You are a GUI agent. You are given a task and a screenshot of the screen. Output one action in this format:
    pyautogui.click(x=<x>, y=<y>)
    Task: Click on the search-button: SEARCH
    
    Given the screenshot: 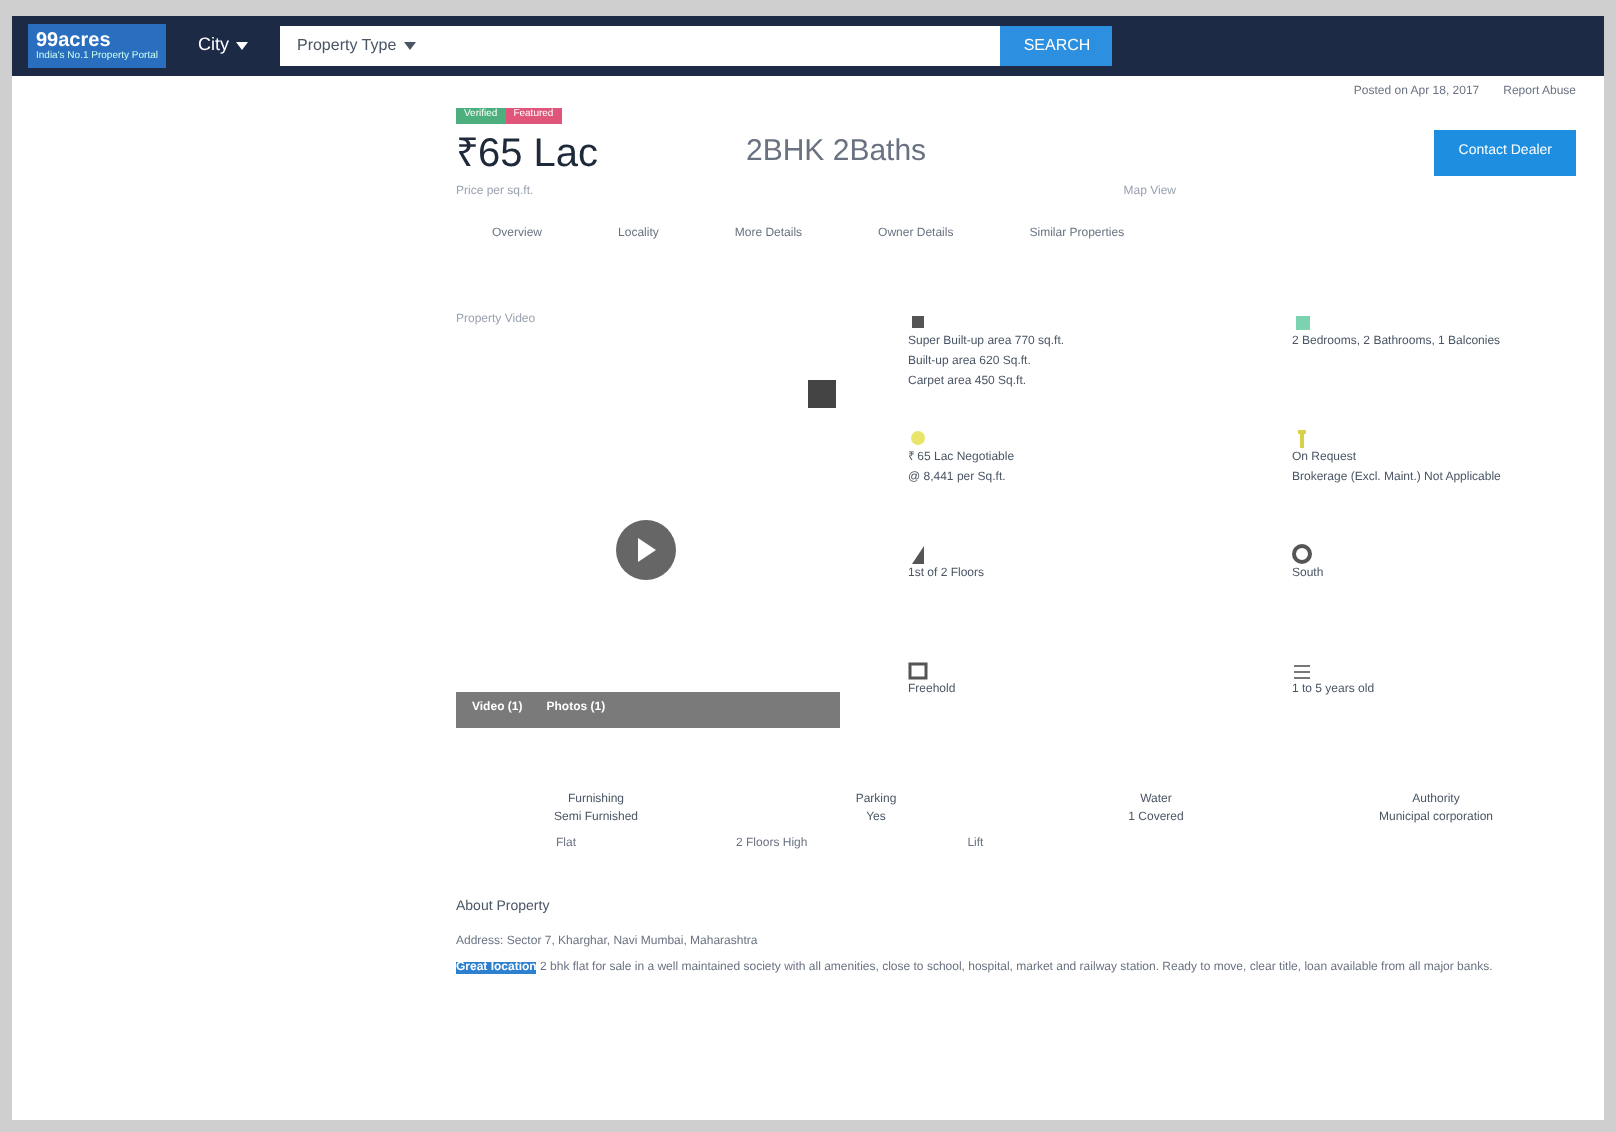 What is the action you would take?
    pyautogui.click(x=1056, y=46)
    